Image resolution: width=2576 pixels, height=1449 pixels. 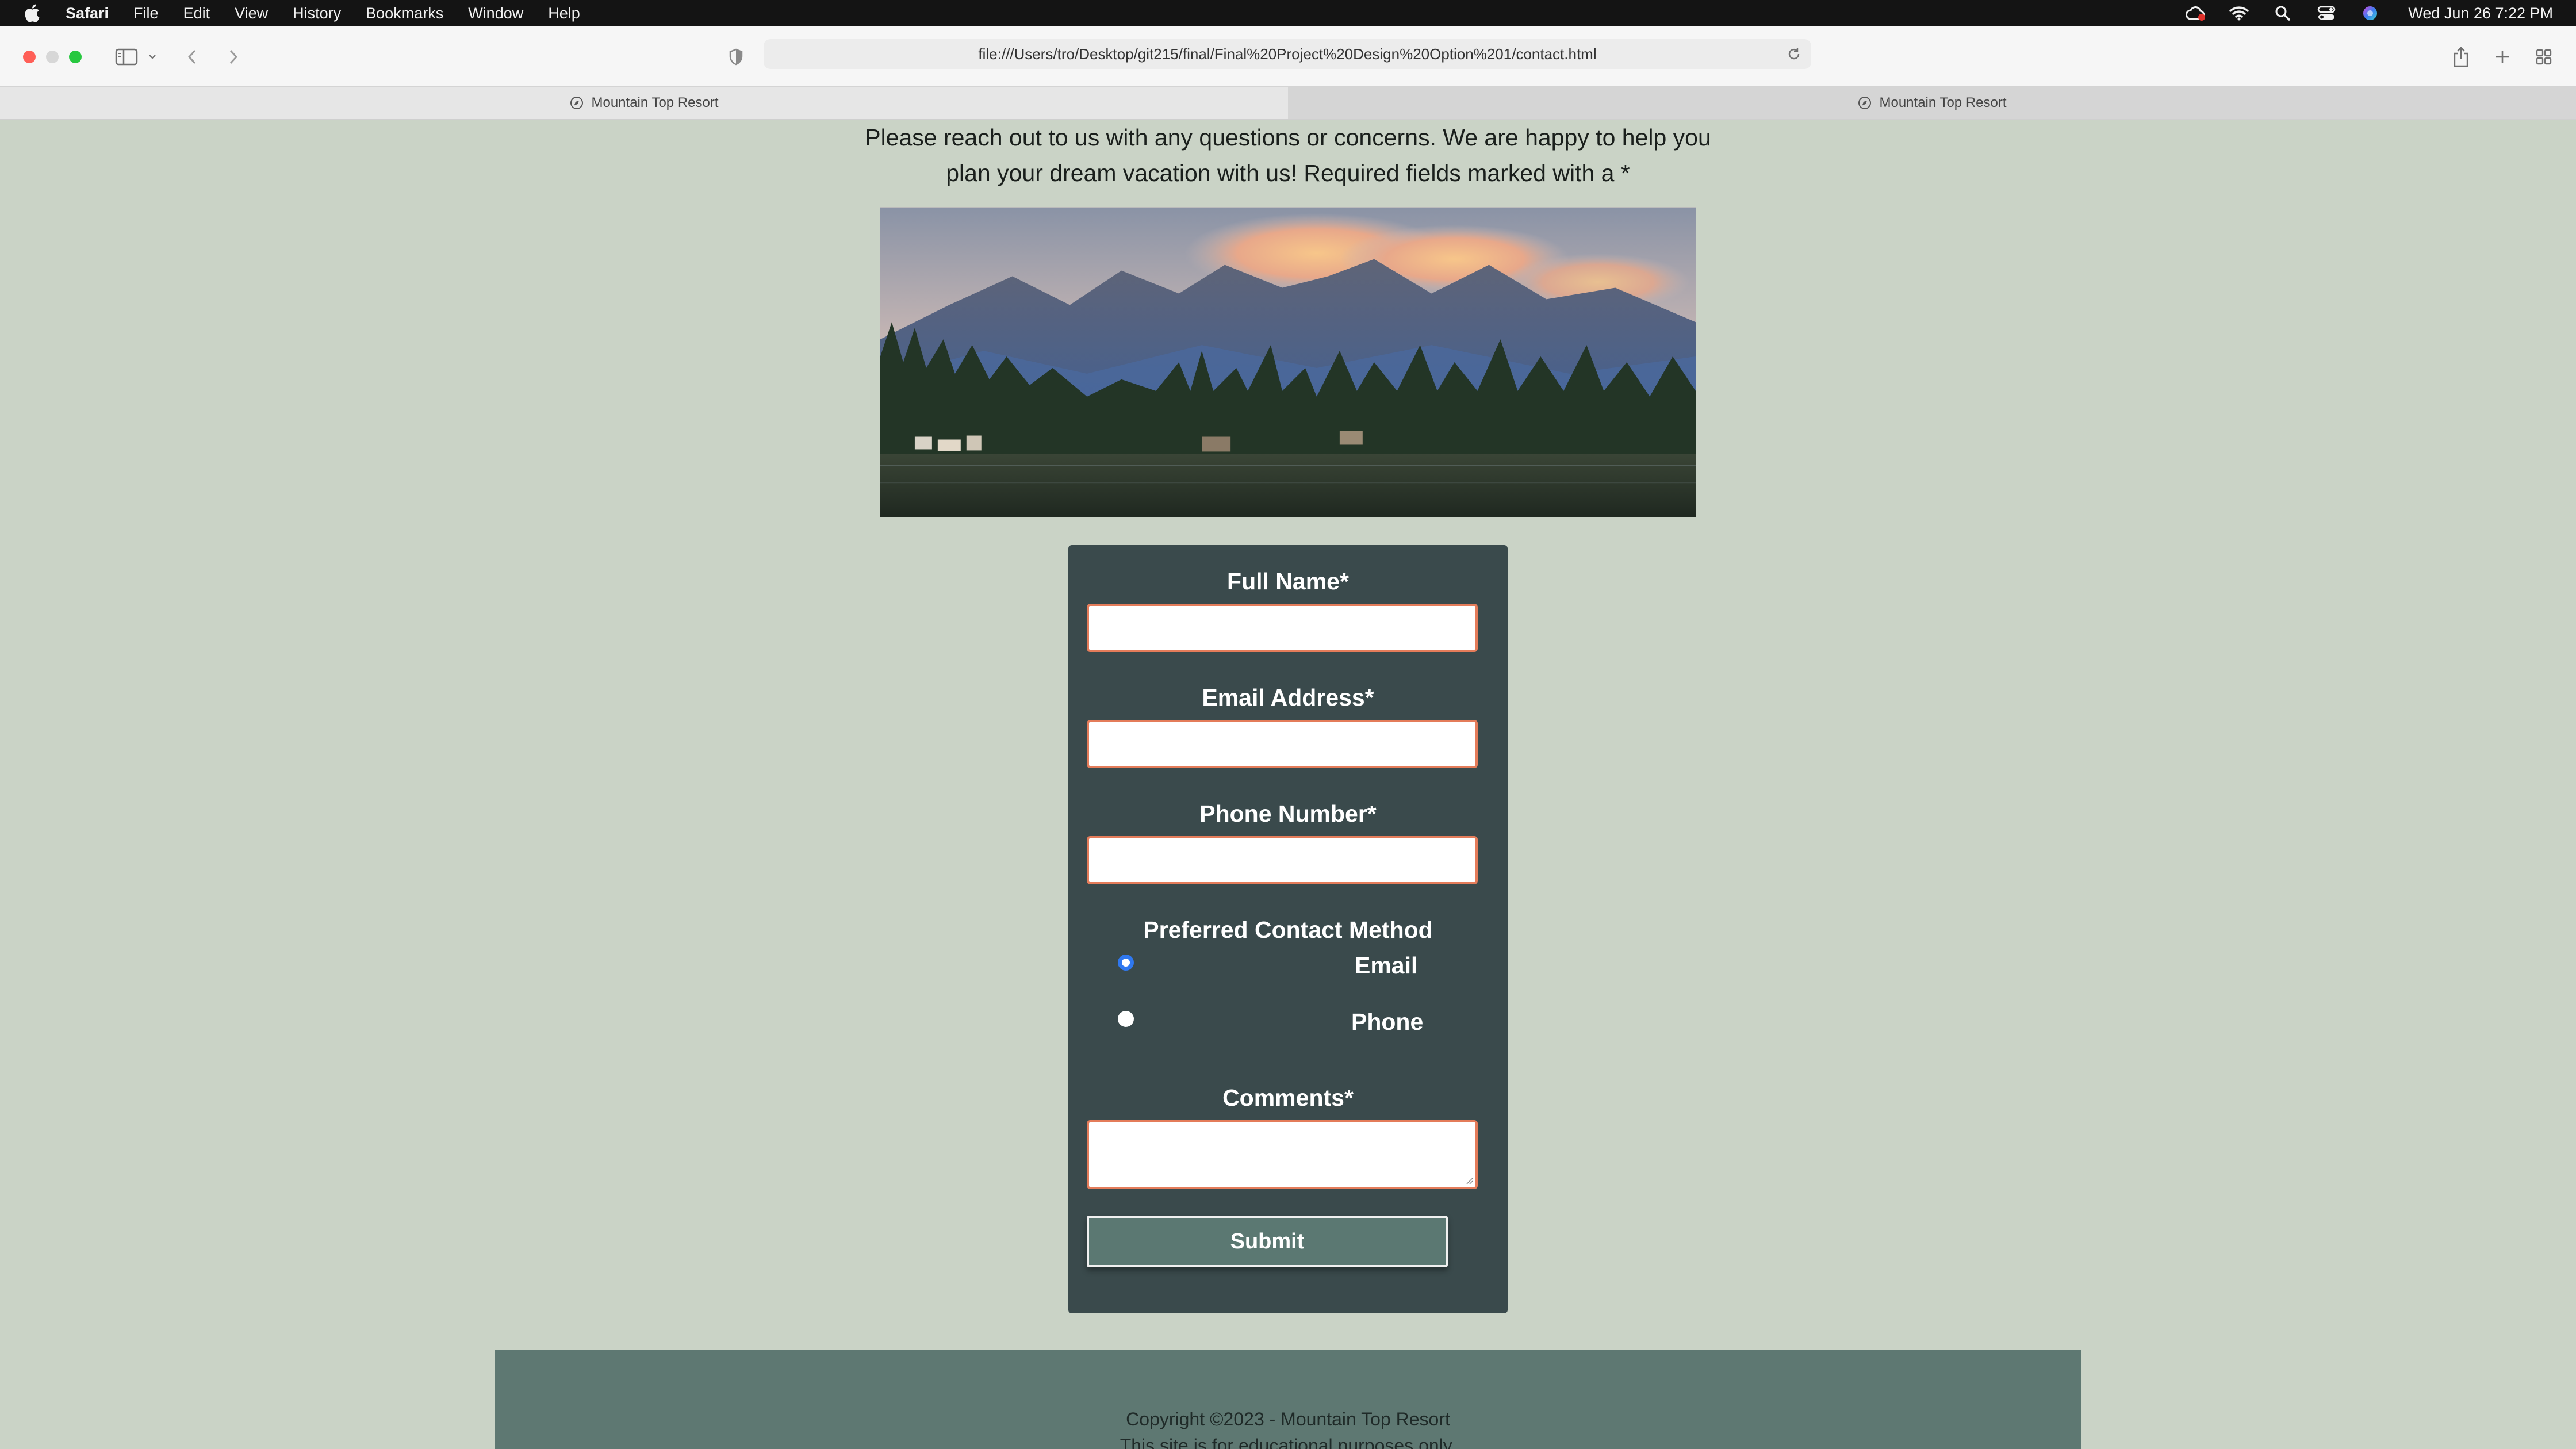 I want to click on menu-history: History, so click(x=317, y=13).